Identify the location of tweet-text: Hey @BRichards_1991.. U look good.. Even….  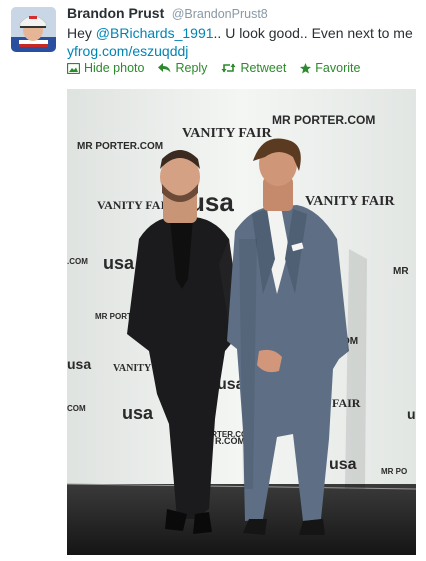
(242, 42).